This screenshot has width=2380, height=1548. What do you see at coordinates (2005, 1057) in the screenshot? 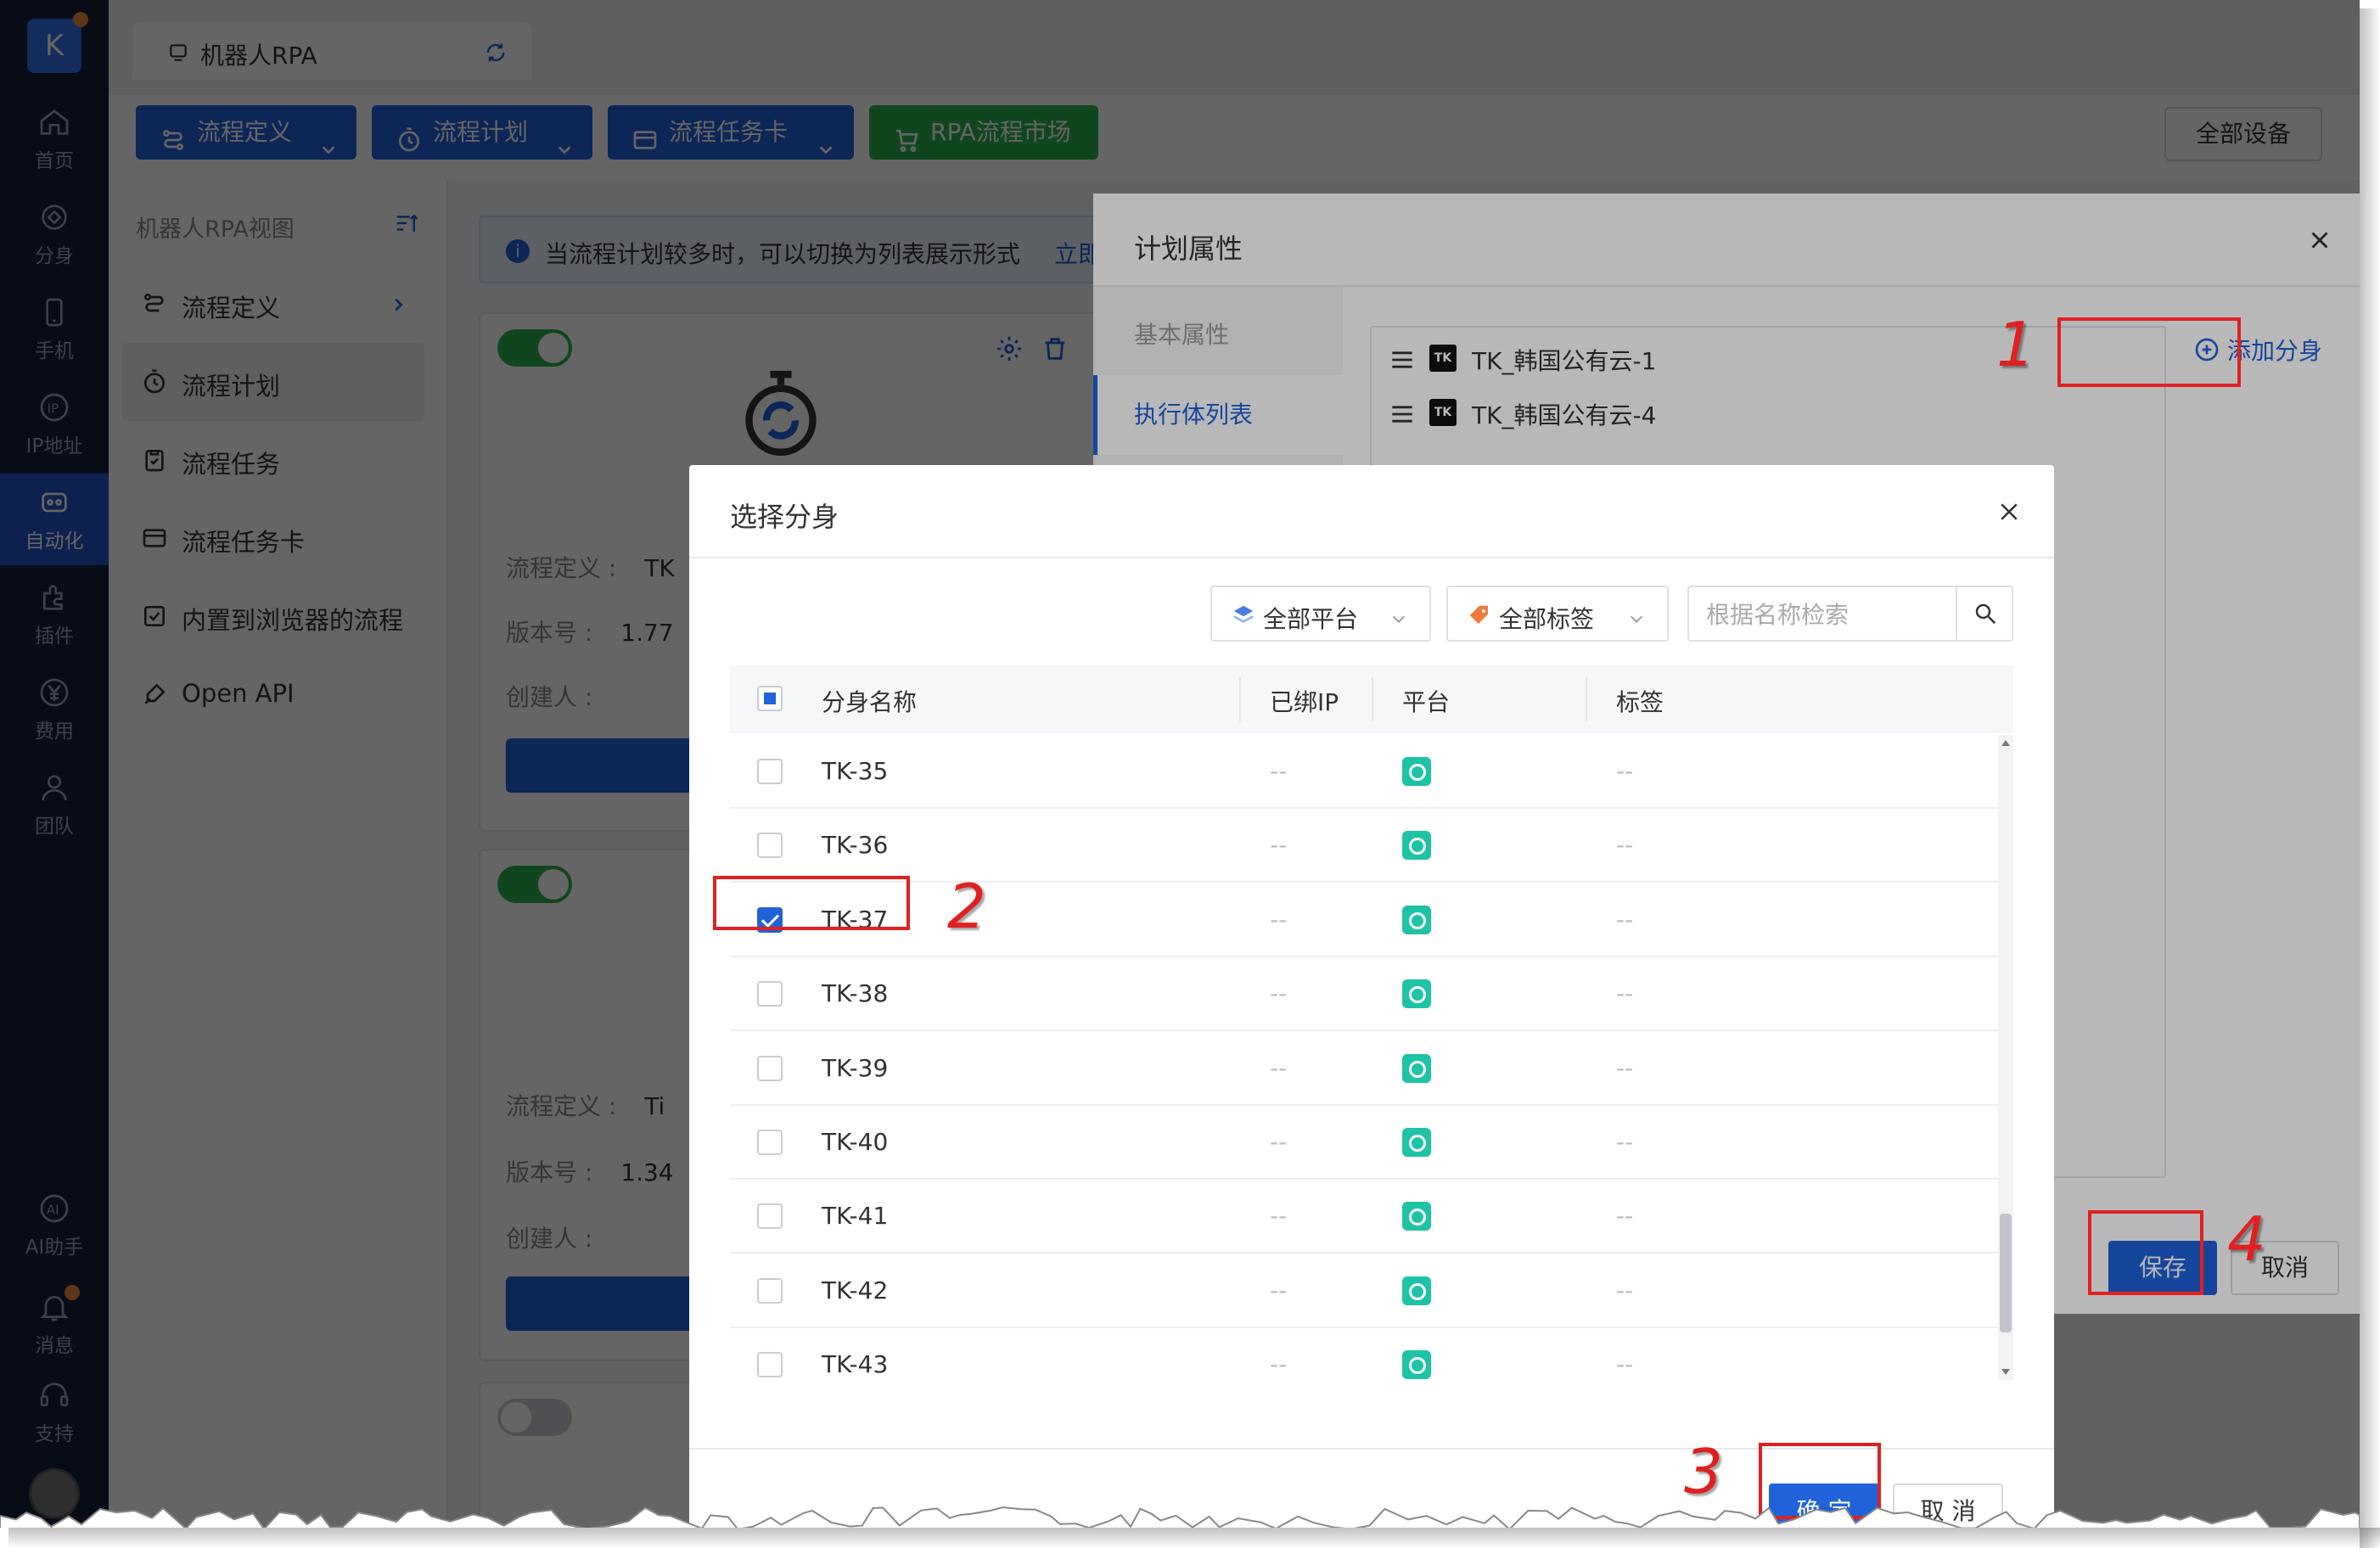
I see `scrollbar` at bounding box center [2005, 1057].